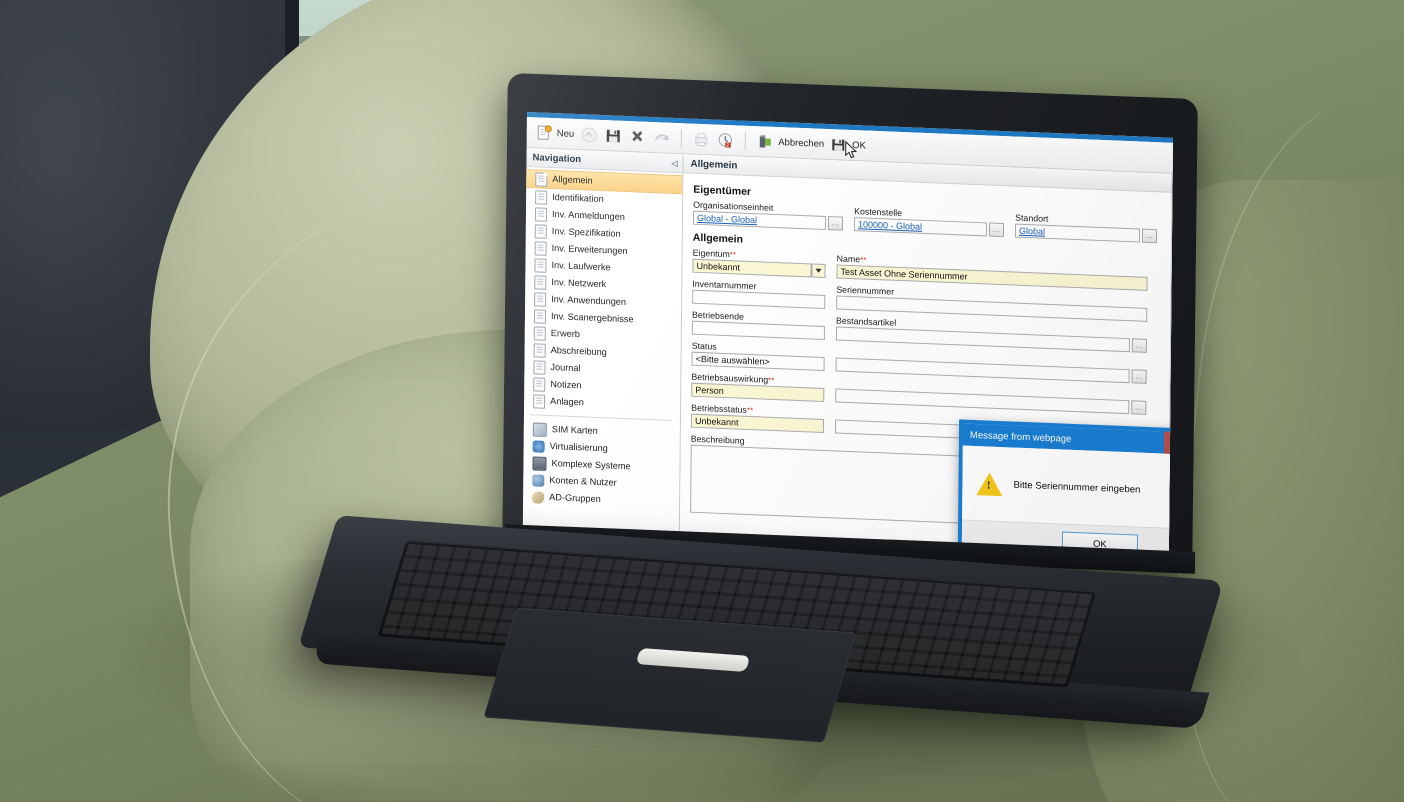 This screenshot has width=1404, height=802. Describe the element at coordinates (567, 402) in the screenshot. I see `sidebar-item-label: Anlagen` at that location.